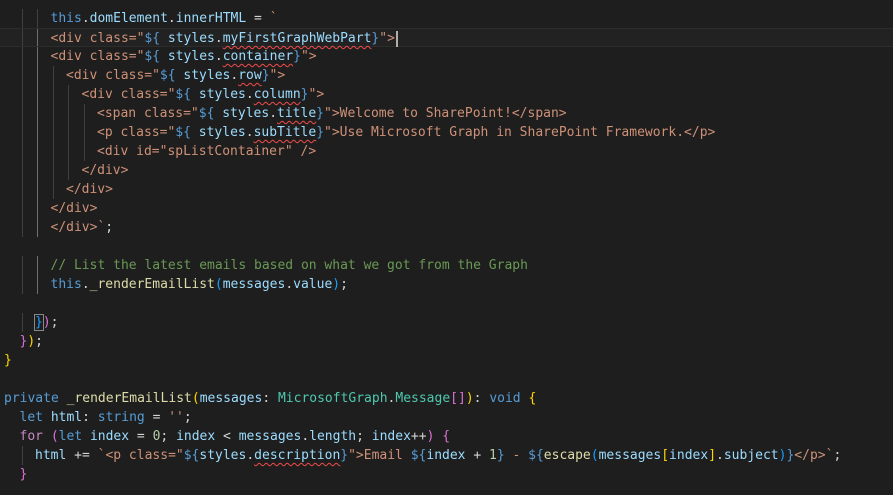 Image resolution: width=893 pixels, height=495 pixels. Describe the element at coordinates (751, 455) in the screenshot. I see `code-token: subject` at that location.